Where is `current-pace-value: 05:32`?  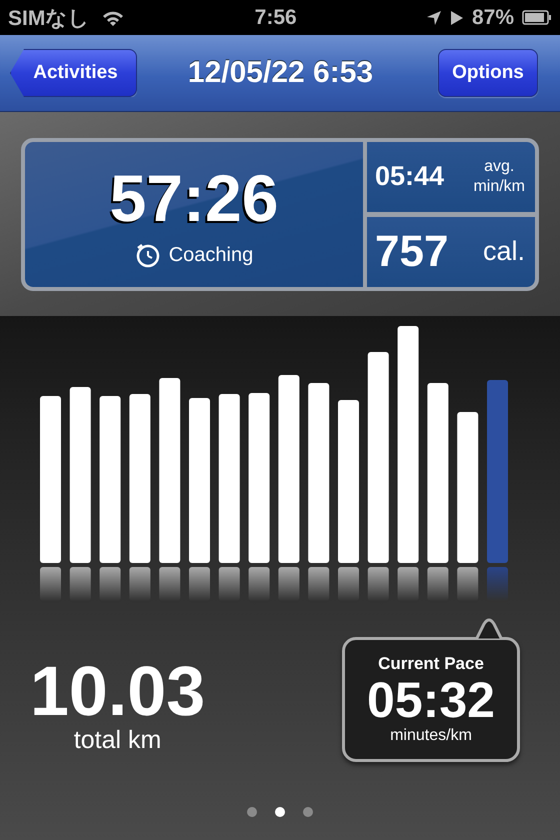 current-pace-value: 05:32 is located at coordinates (431, 700).